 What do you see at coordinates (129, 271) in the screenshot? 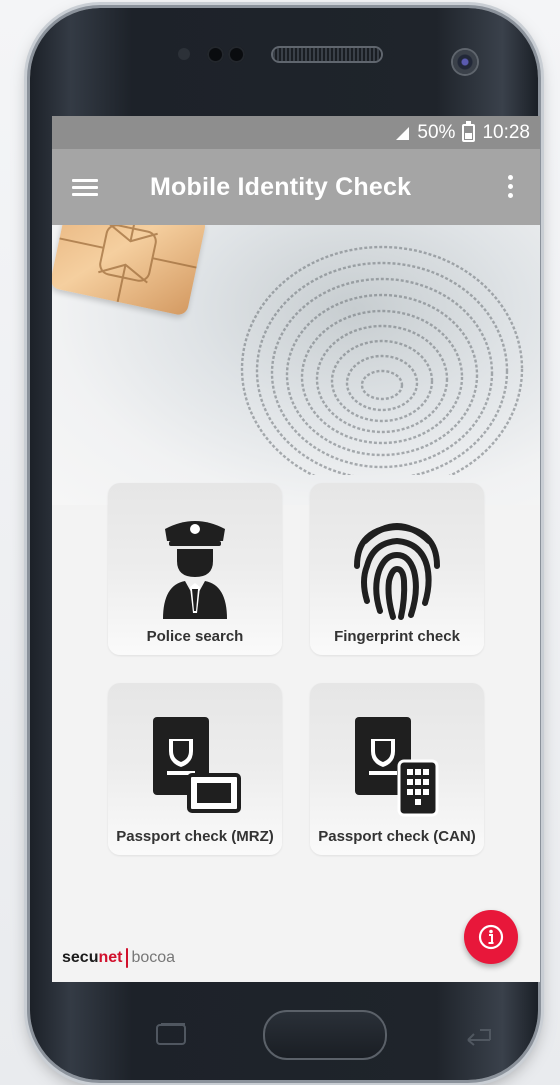
I see `smartcard-chip-image` at bounding box center [129, 271].